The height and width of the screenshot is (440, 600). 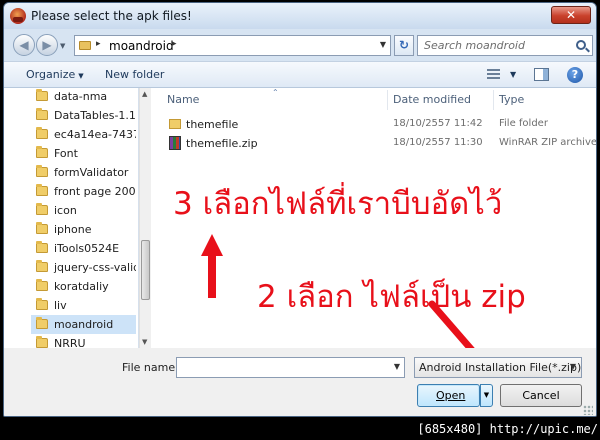 I want to click on new-folder-button: New folder, so click(x=134, y=74).